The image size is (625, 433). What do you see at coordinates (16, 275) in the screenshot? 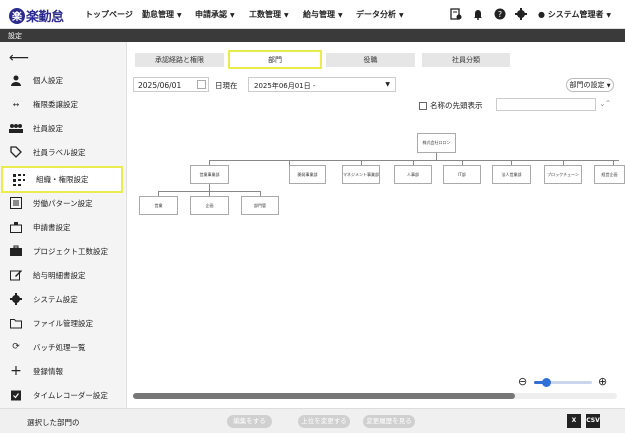
I see `edit-doc-icon` at bounding box center [16, 275].